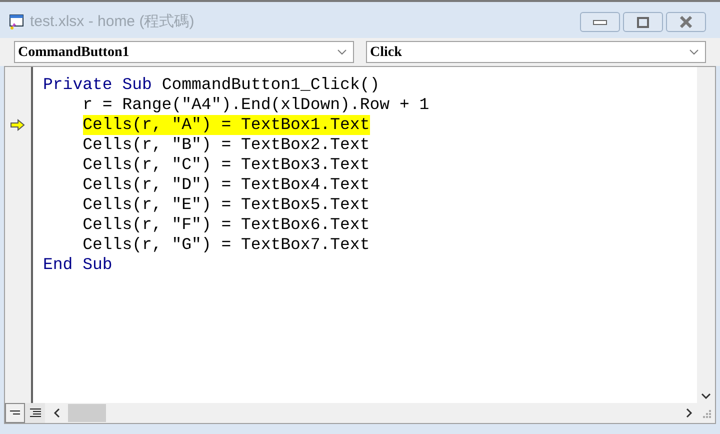  Describe the element at coordinates (689, 413) in the screenshot. I see `chevron-right-icon` at that location.